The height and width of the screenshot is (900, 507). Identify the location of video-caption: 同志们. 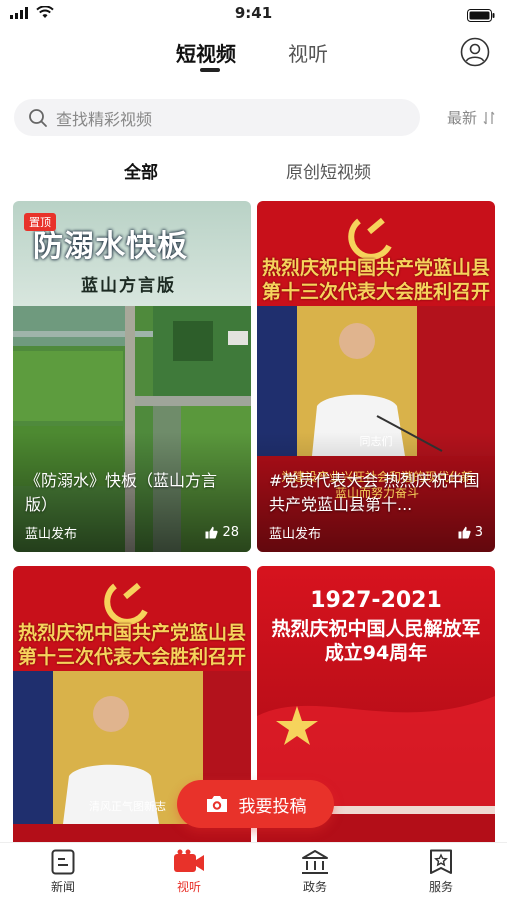
(376, 441).